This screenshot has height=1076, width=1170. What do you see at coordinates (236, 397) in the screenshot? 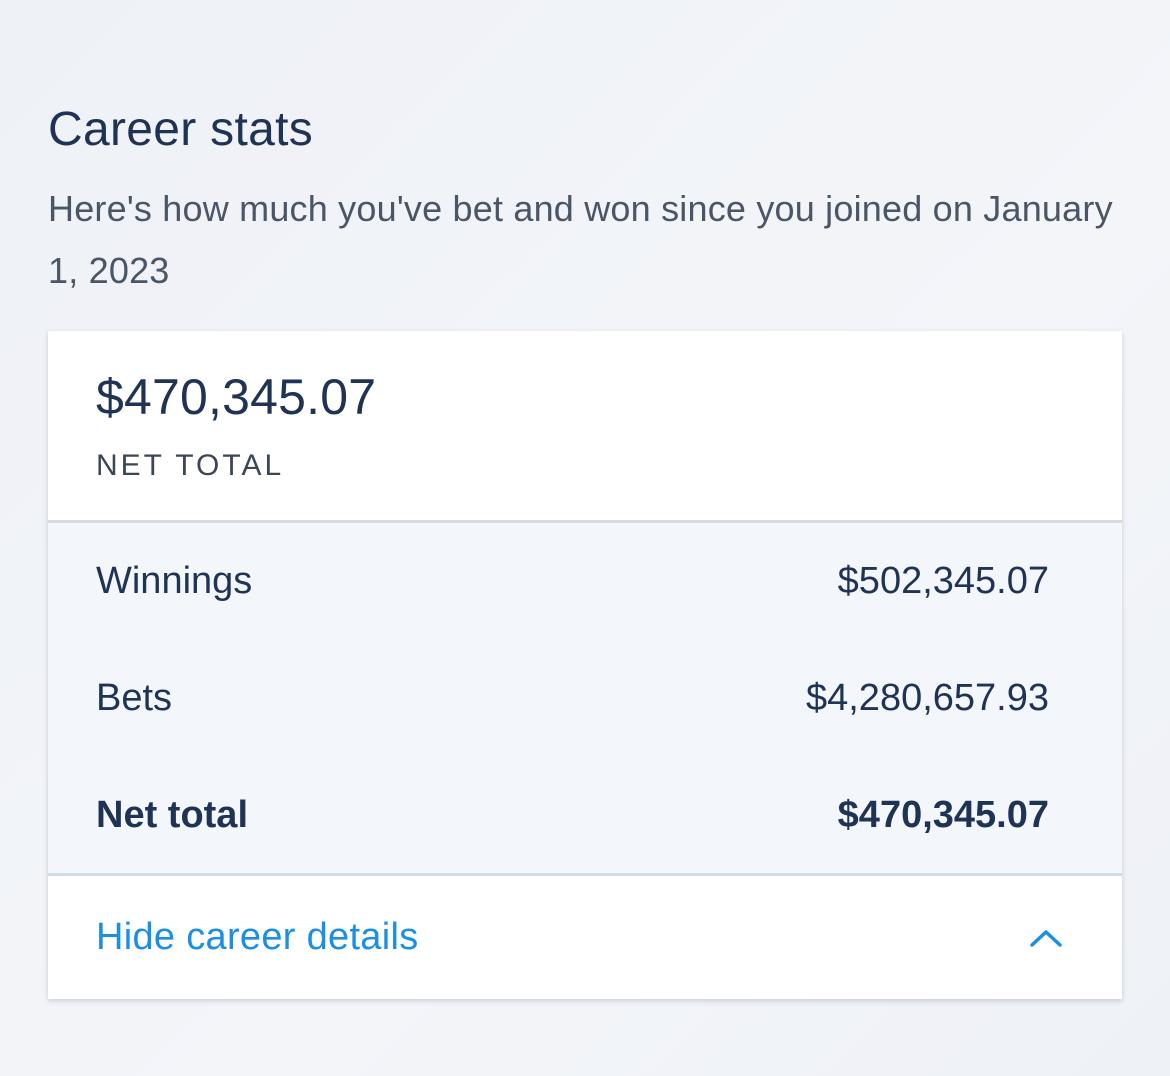
I see `net-total-amount: $470,345.07` at bounding box center [236, 397].